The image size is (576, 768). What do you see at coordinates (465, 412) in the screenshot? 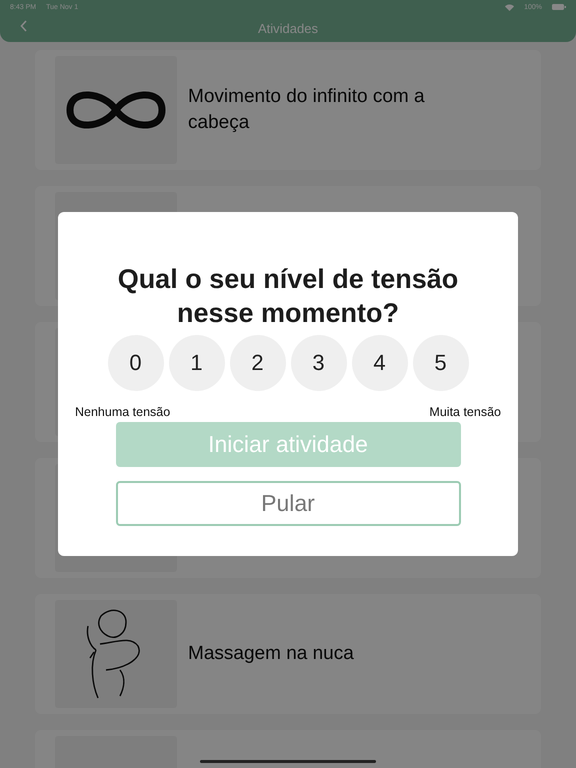
I see `max-label: Muita tensão` at bounding box center [465, 412].